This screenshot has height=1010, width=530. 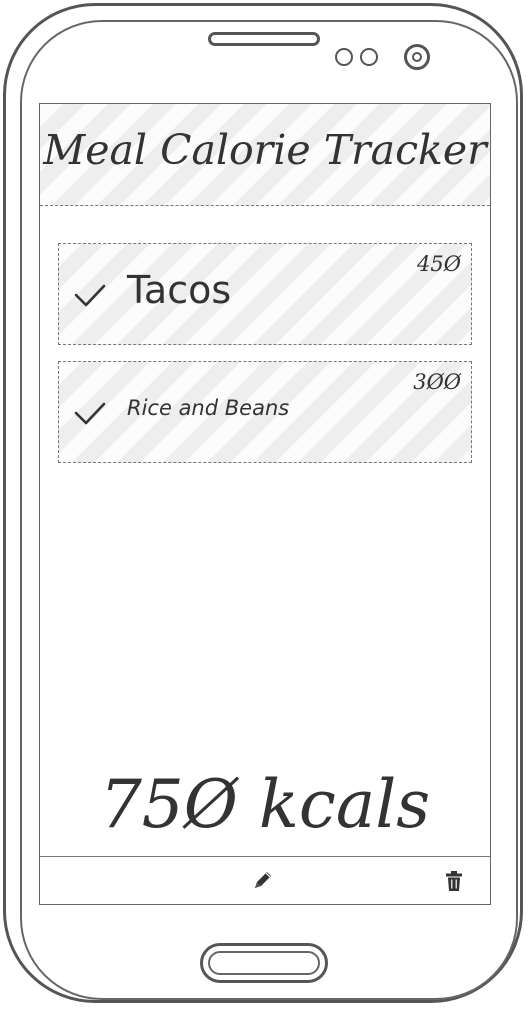 I want to click on meal-name: Rice and Beans, so click(x=208, y=408).